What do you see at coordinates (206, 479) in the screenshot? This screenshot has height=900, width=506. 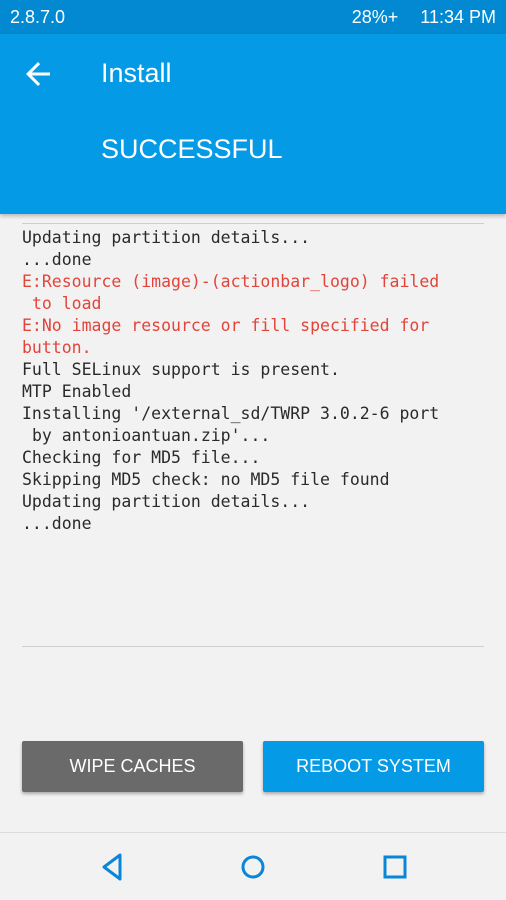 I see `console-line: Skipping MD5 check: no MD5 file found` at bounding box center [206, 479].